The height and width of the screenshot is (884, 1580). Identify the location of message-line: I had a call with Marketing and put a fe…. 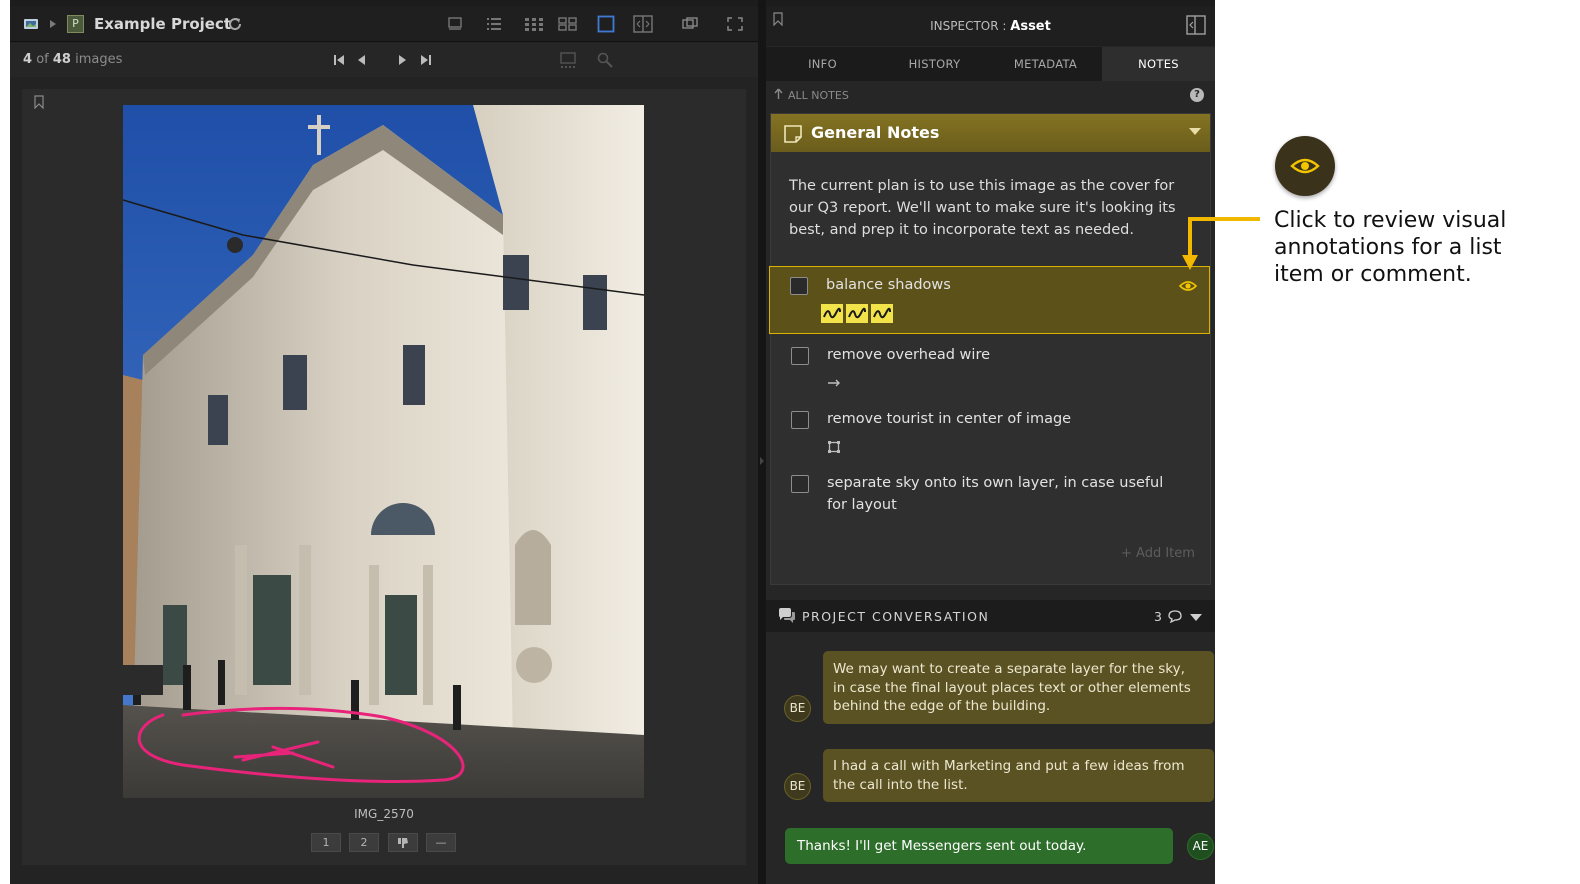
(1009, 766).